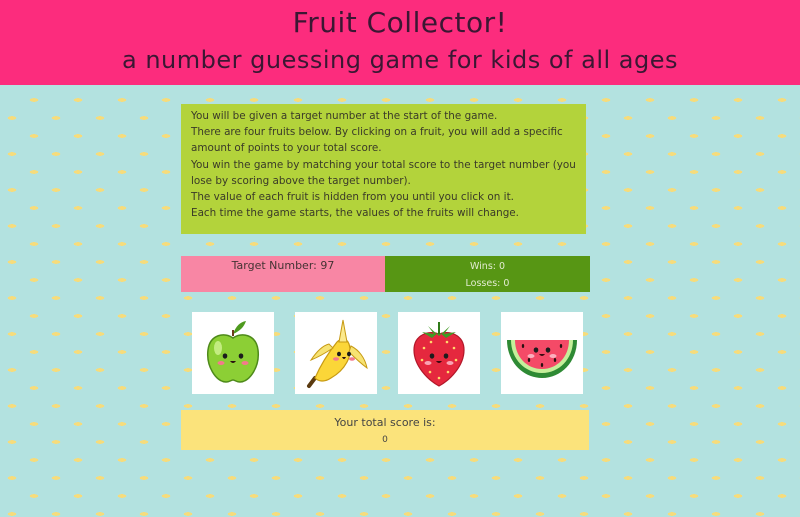  Describe the element at coordinates (542, 359) in the screenshot. I see `watermelon-icon` at that location.